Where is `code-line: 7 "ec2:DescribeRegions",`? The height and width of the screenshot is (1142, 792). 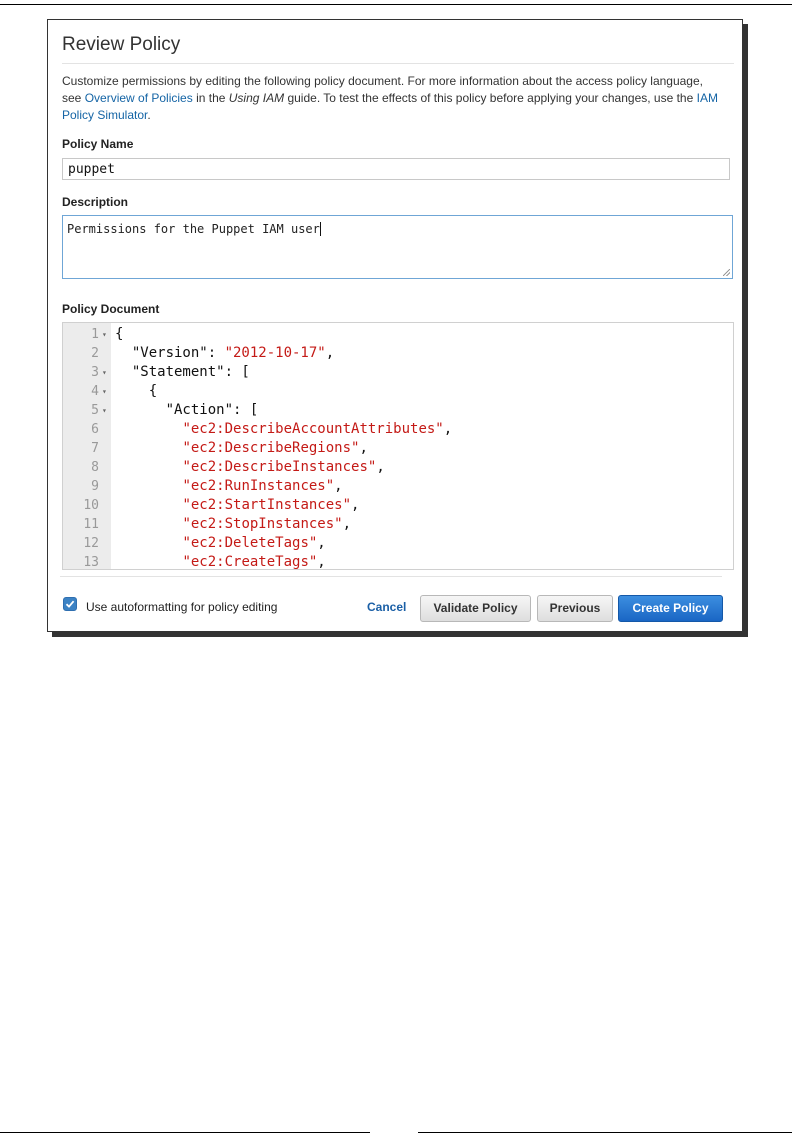 code-line: 7 "ec2:DescribeRegions", is located at coordinates (398, 448).